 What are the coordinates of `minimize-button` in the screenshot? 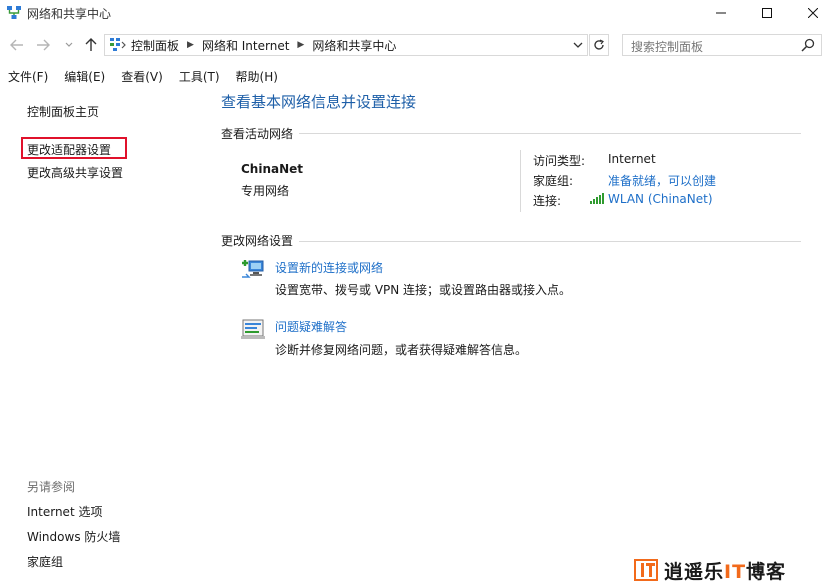 It's located at (721, 13).